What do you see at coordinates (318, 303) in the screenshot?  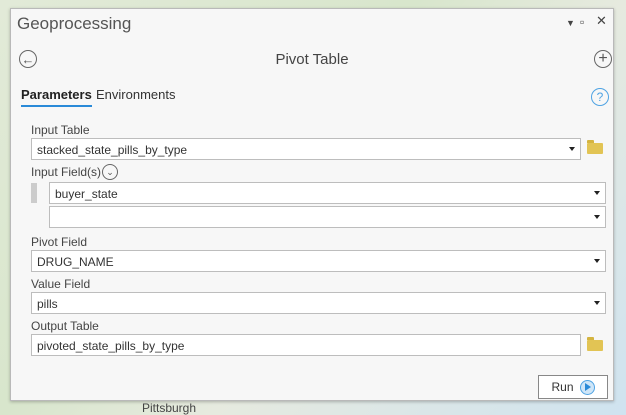 I see `value-field-select: pills` at bounding box center [318, 303].